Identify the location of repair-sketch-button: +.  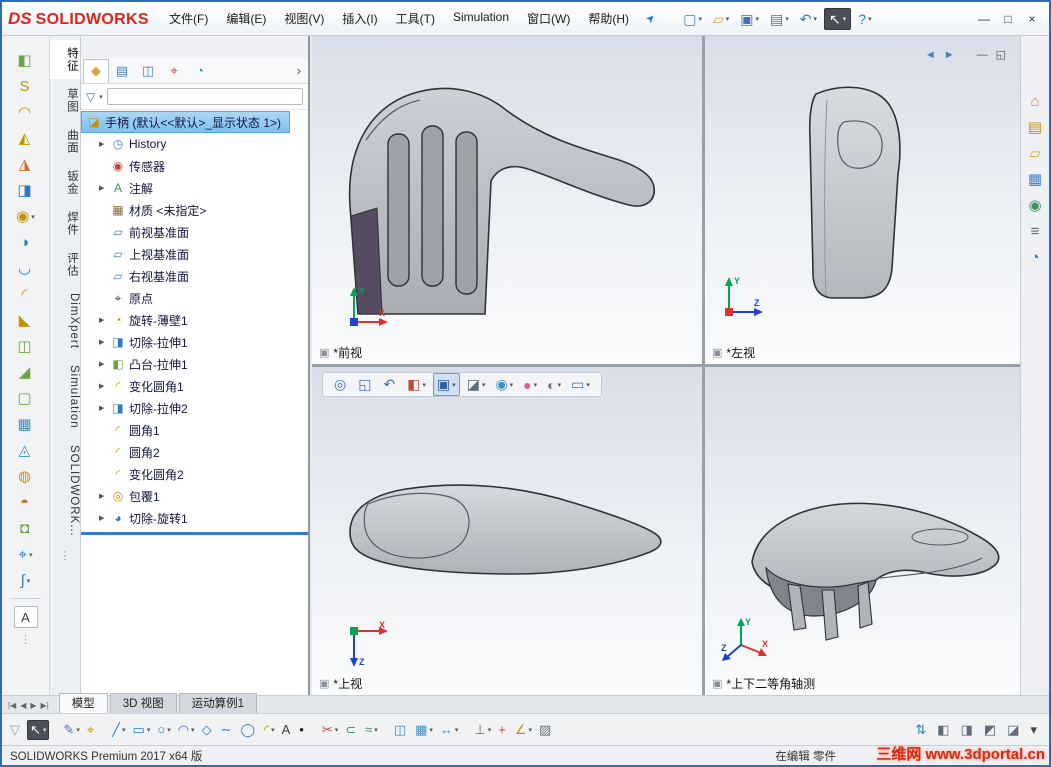
(503, 730).